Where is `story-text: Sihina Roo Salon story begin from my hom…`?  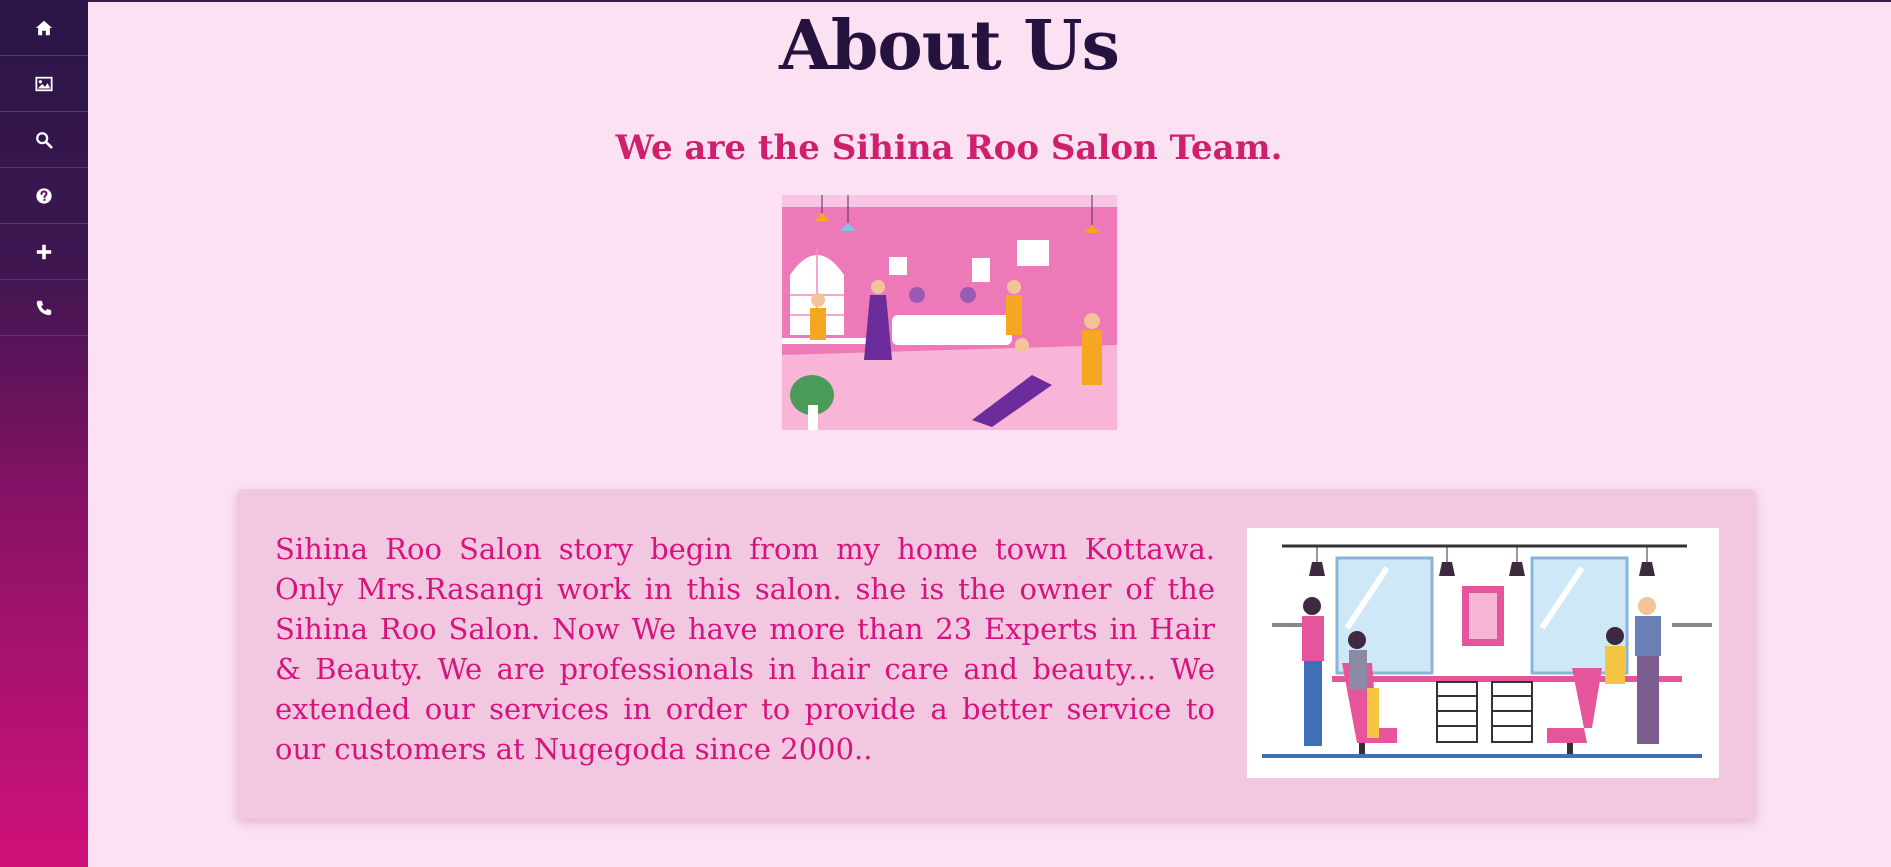 story-text: Sihina Roo Salon story begin from my hom… is located at coordinates (745, 649).